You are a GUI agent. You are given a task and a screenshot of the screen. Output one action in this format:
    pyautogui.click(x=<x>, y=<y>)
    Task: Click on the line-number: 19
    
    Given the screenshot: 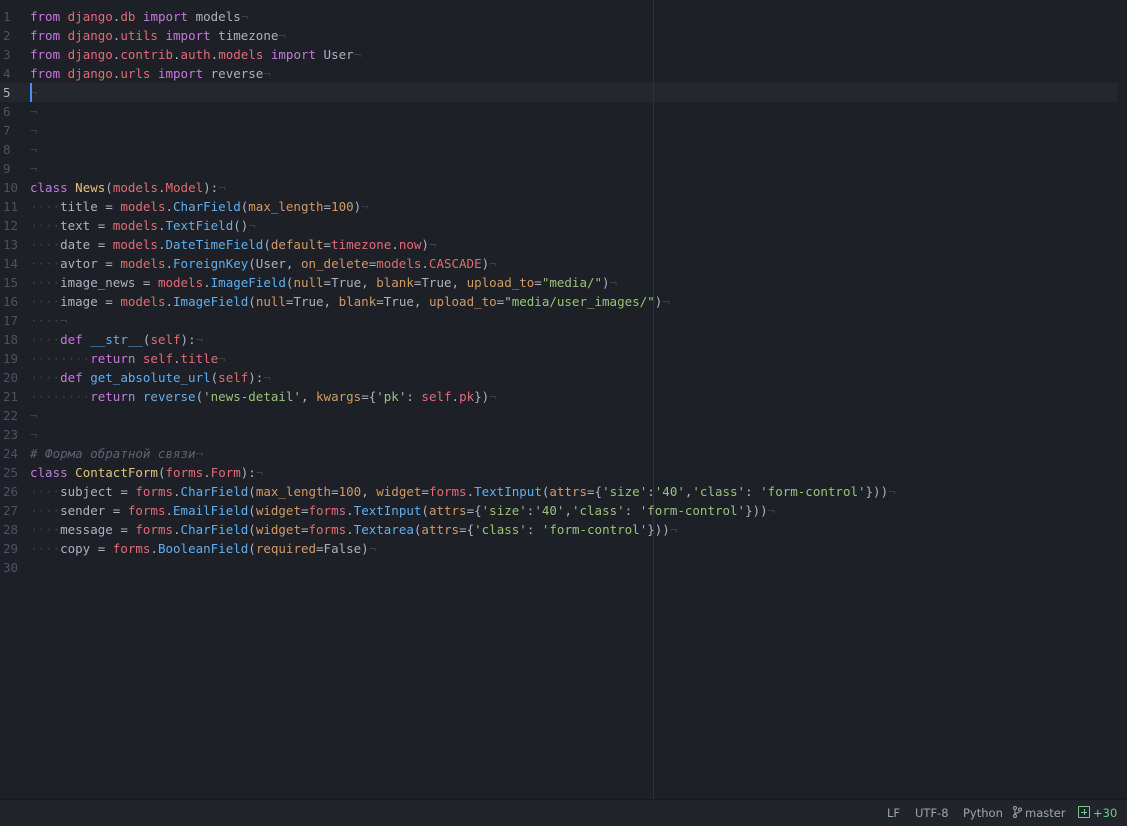 What is the action you would take?
    pyautogui.click(x=13, y=358)
    